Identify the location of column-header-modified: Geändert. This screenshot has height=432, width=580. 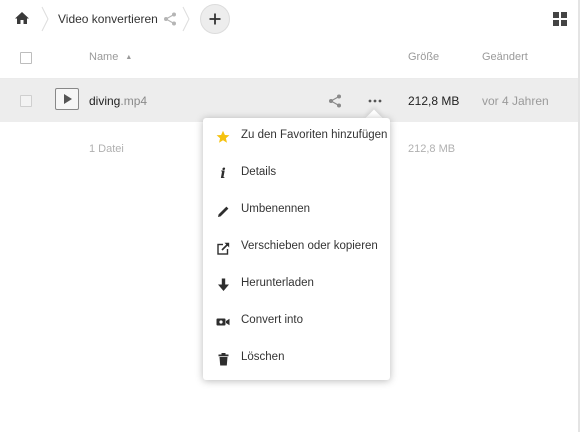
(505, 57).